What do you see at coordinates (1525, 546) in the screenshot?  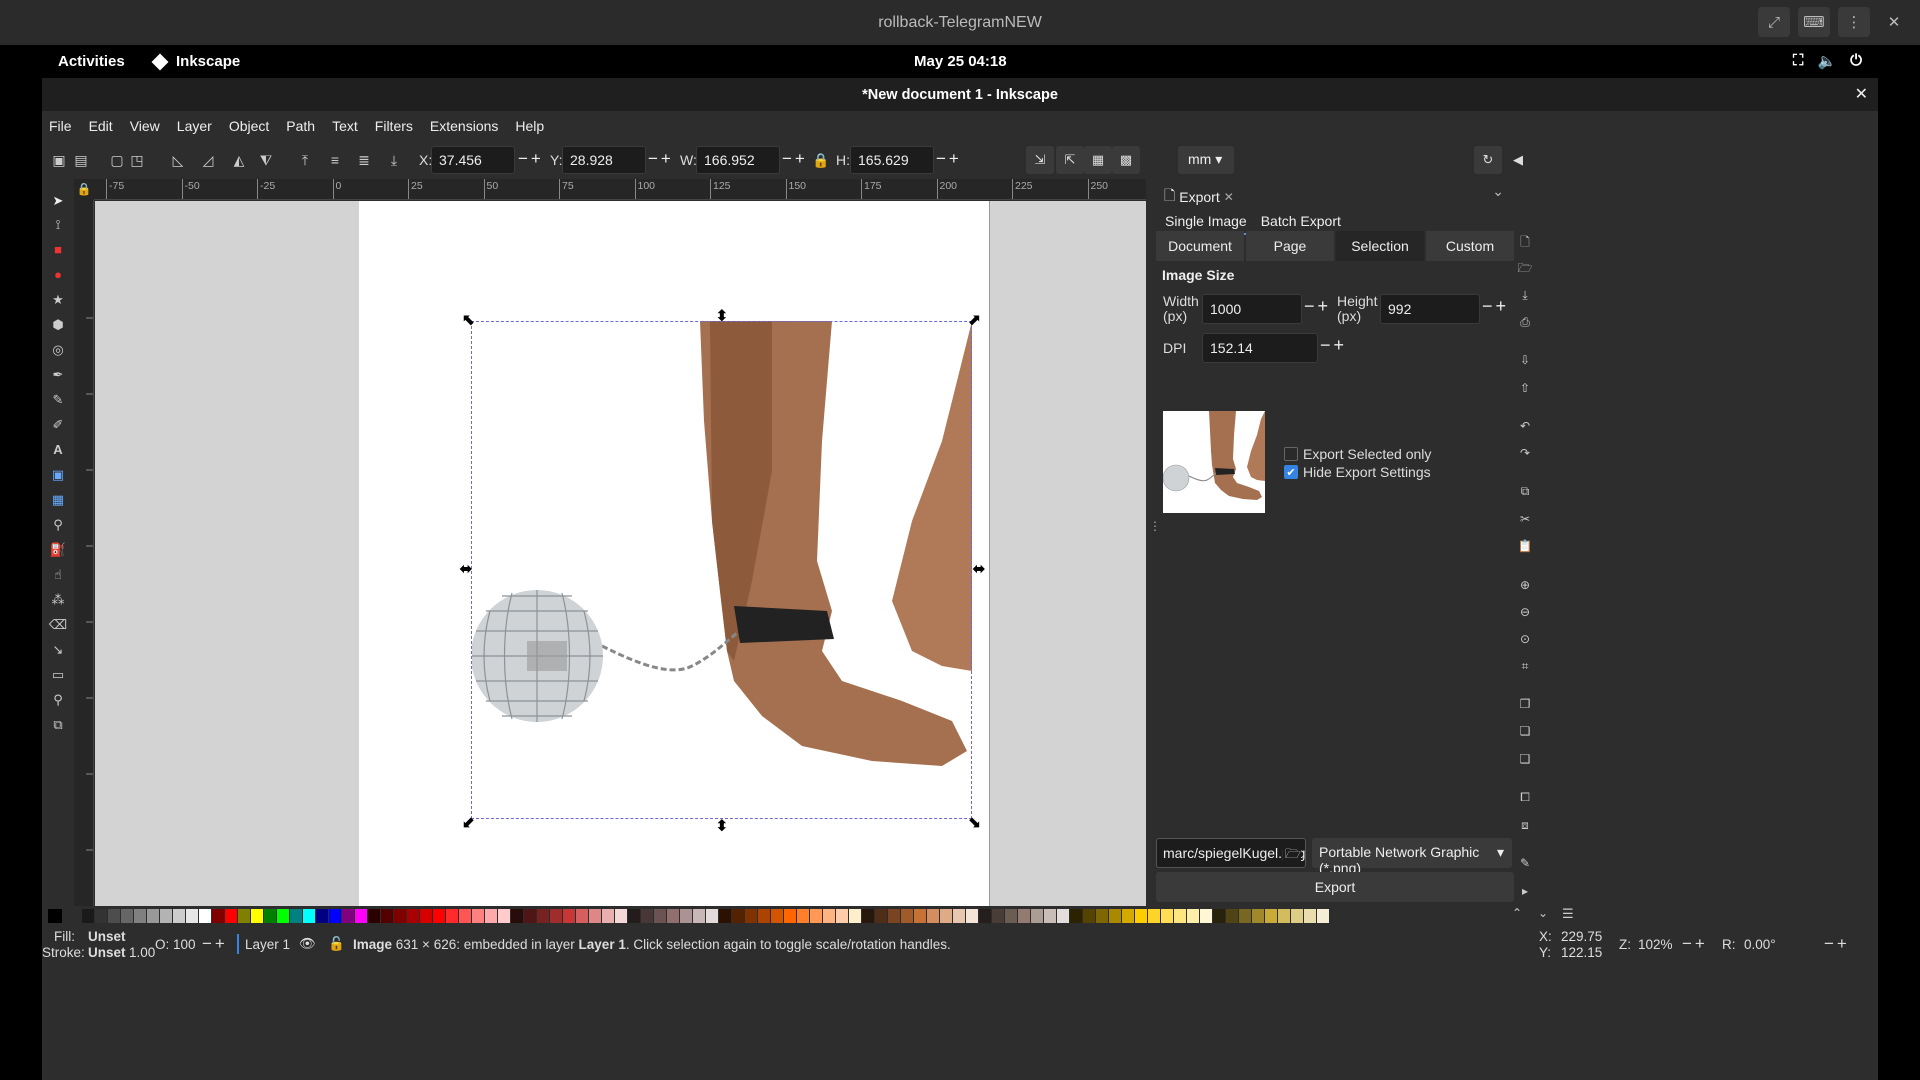 I see `paste-icon: 📋` at bounding box center [1525, 546].